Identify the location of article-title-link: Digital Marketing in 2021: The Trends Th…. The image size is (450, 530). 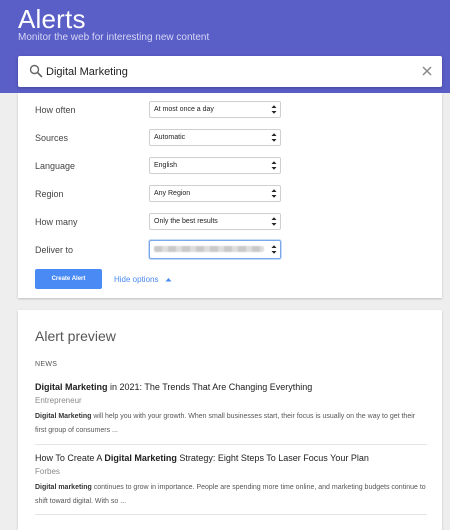
(231, 387).